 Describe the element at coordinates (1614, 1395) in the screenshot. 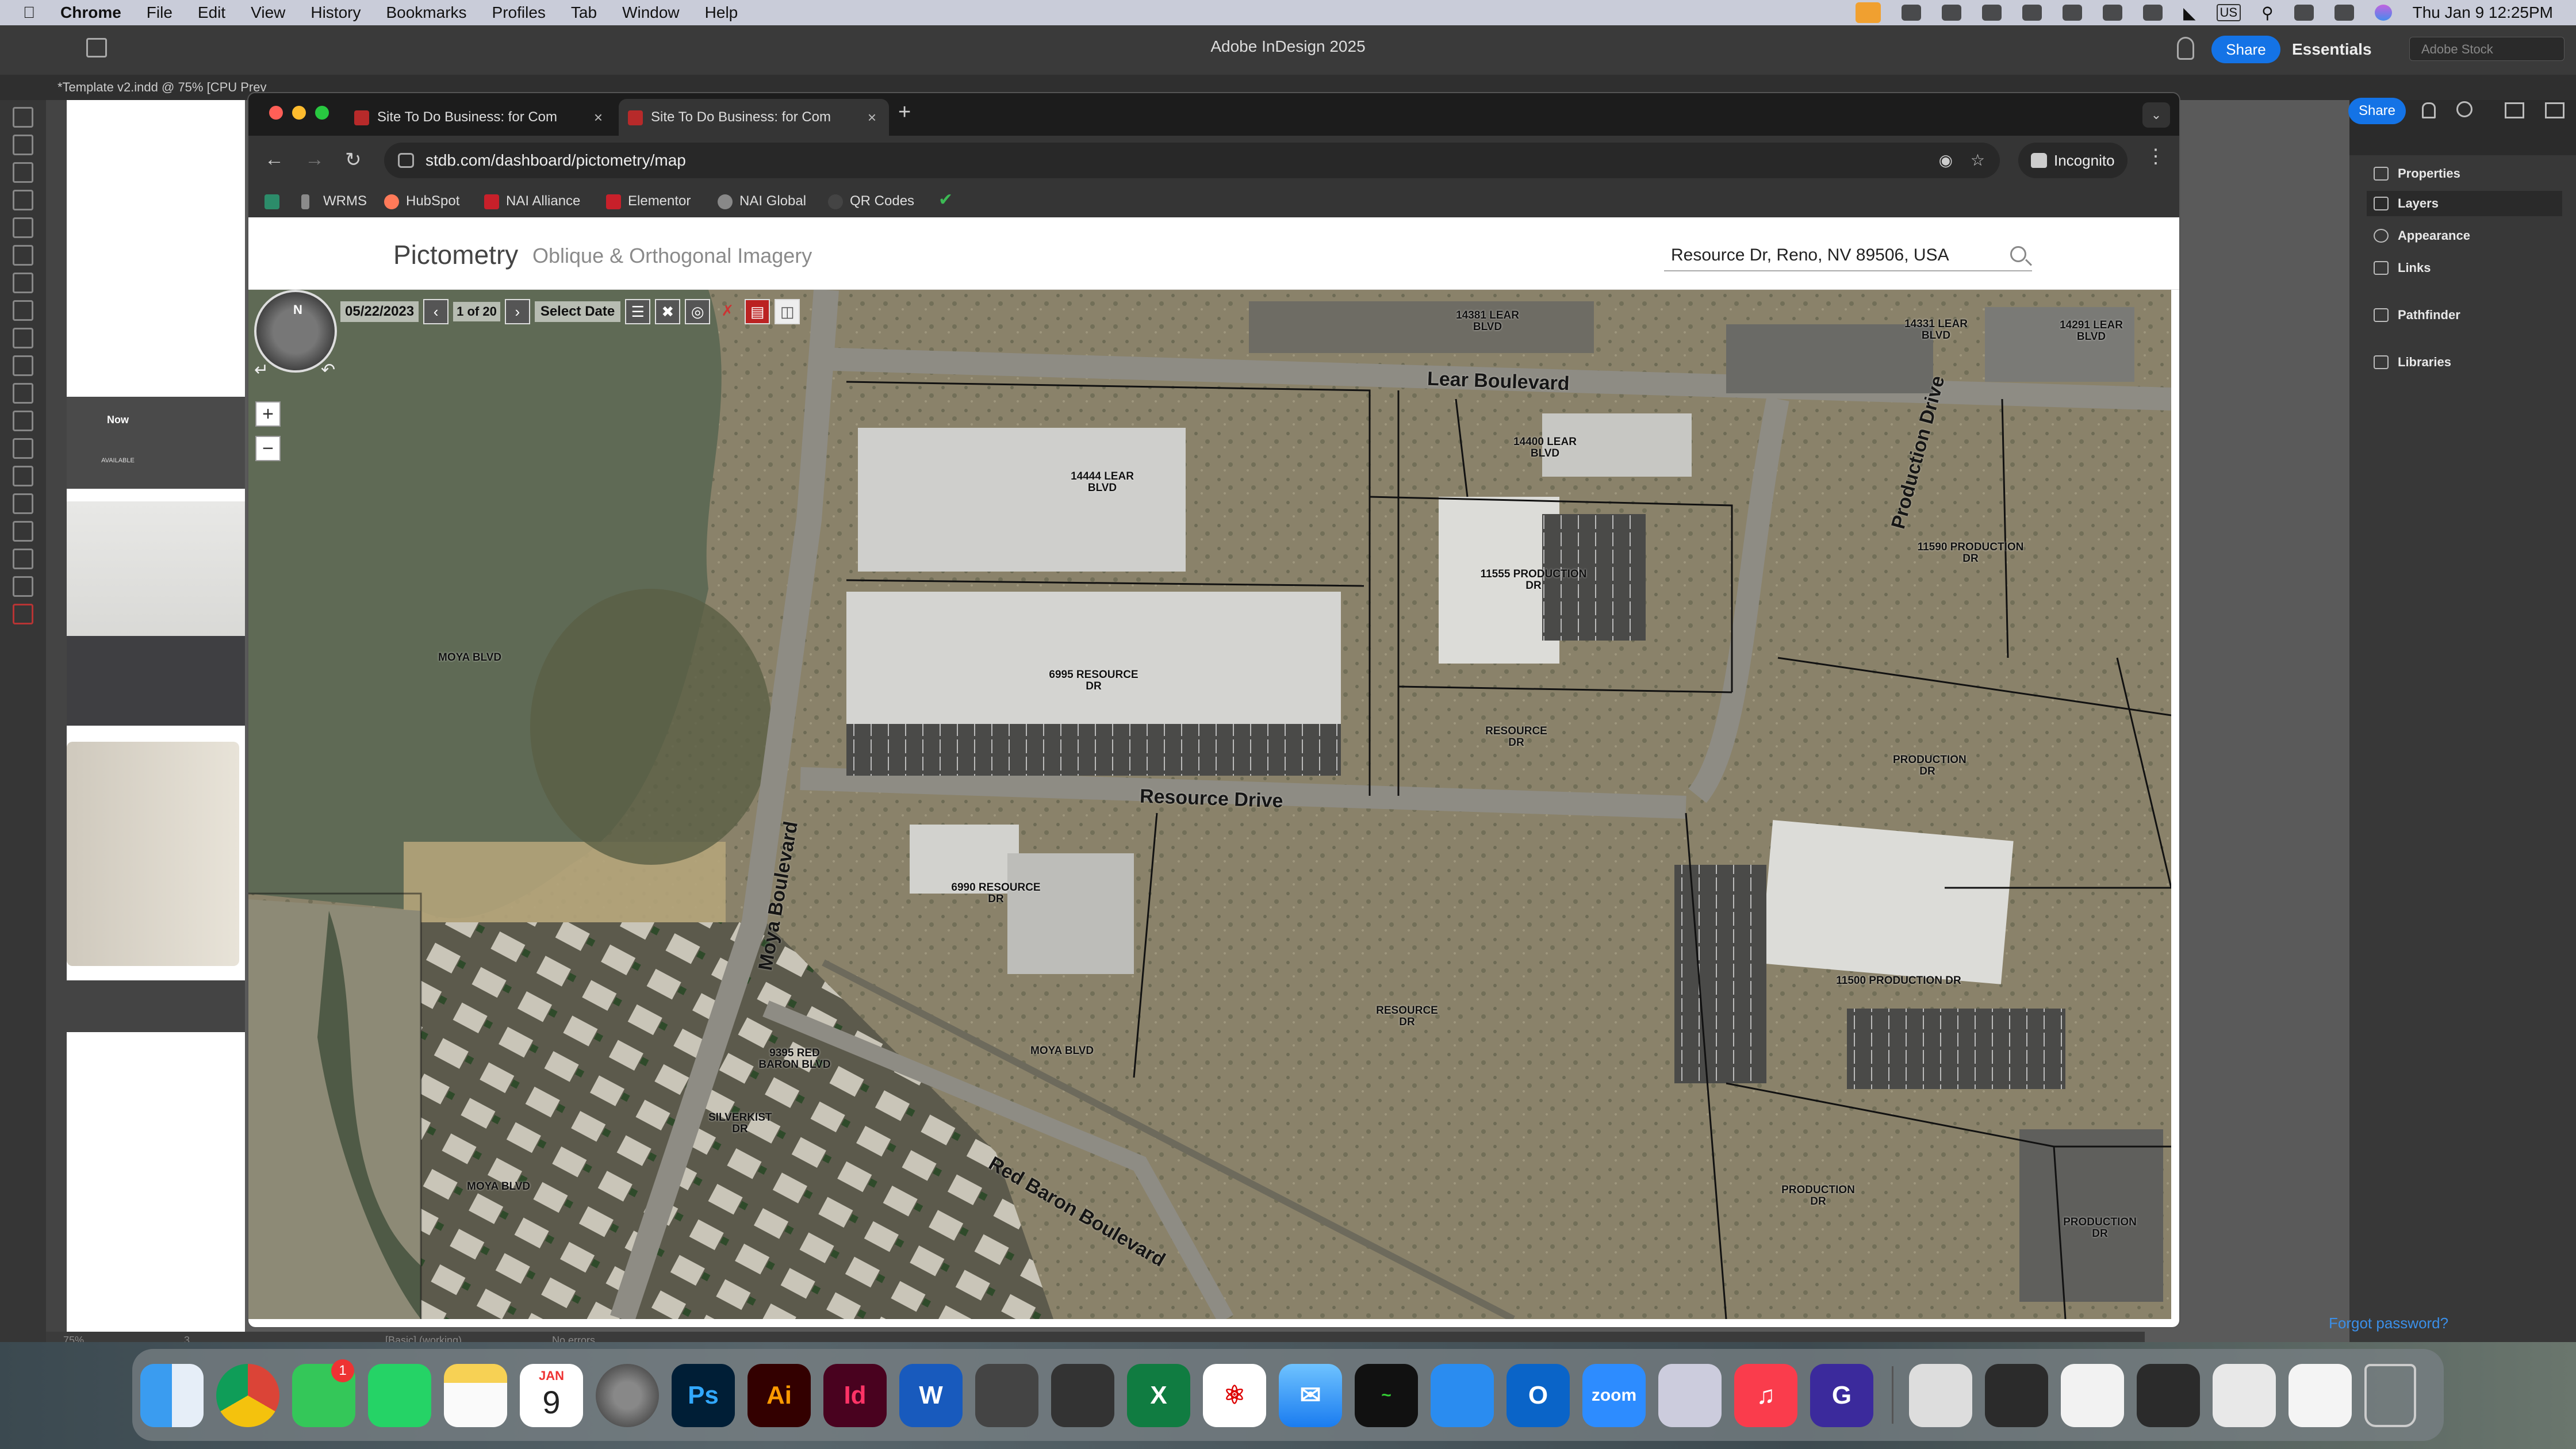

I see `zoom-app-icon: zoom` at that location.